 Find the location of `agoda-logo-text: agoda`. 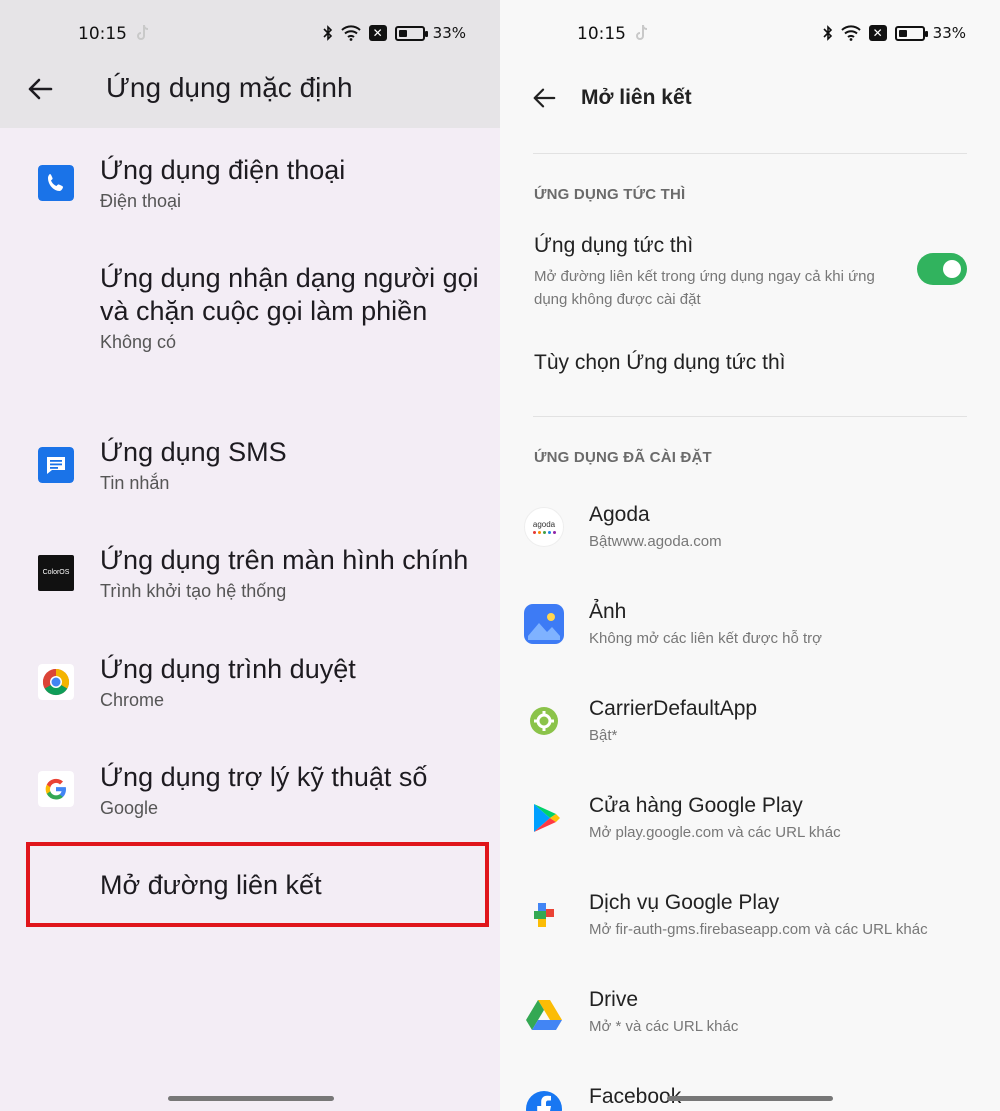

agoda-logo-text: agoda is located at coordinates (544, 524).